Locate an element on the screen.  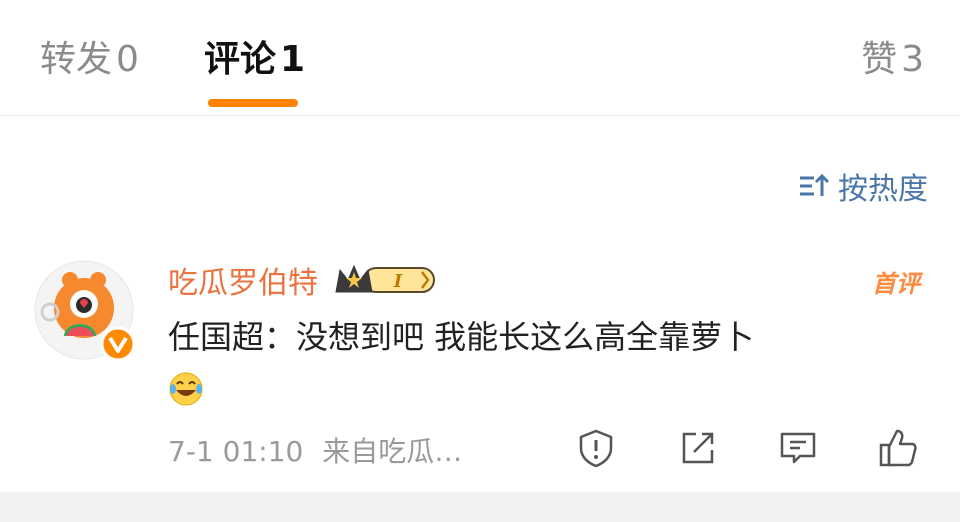
like-button is located at coordinates (898, 448).